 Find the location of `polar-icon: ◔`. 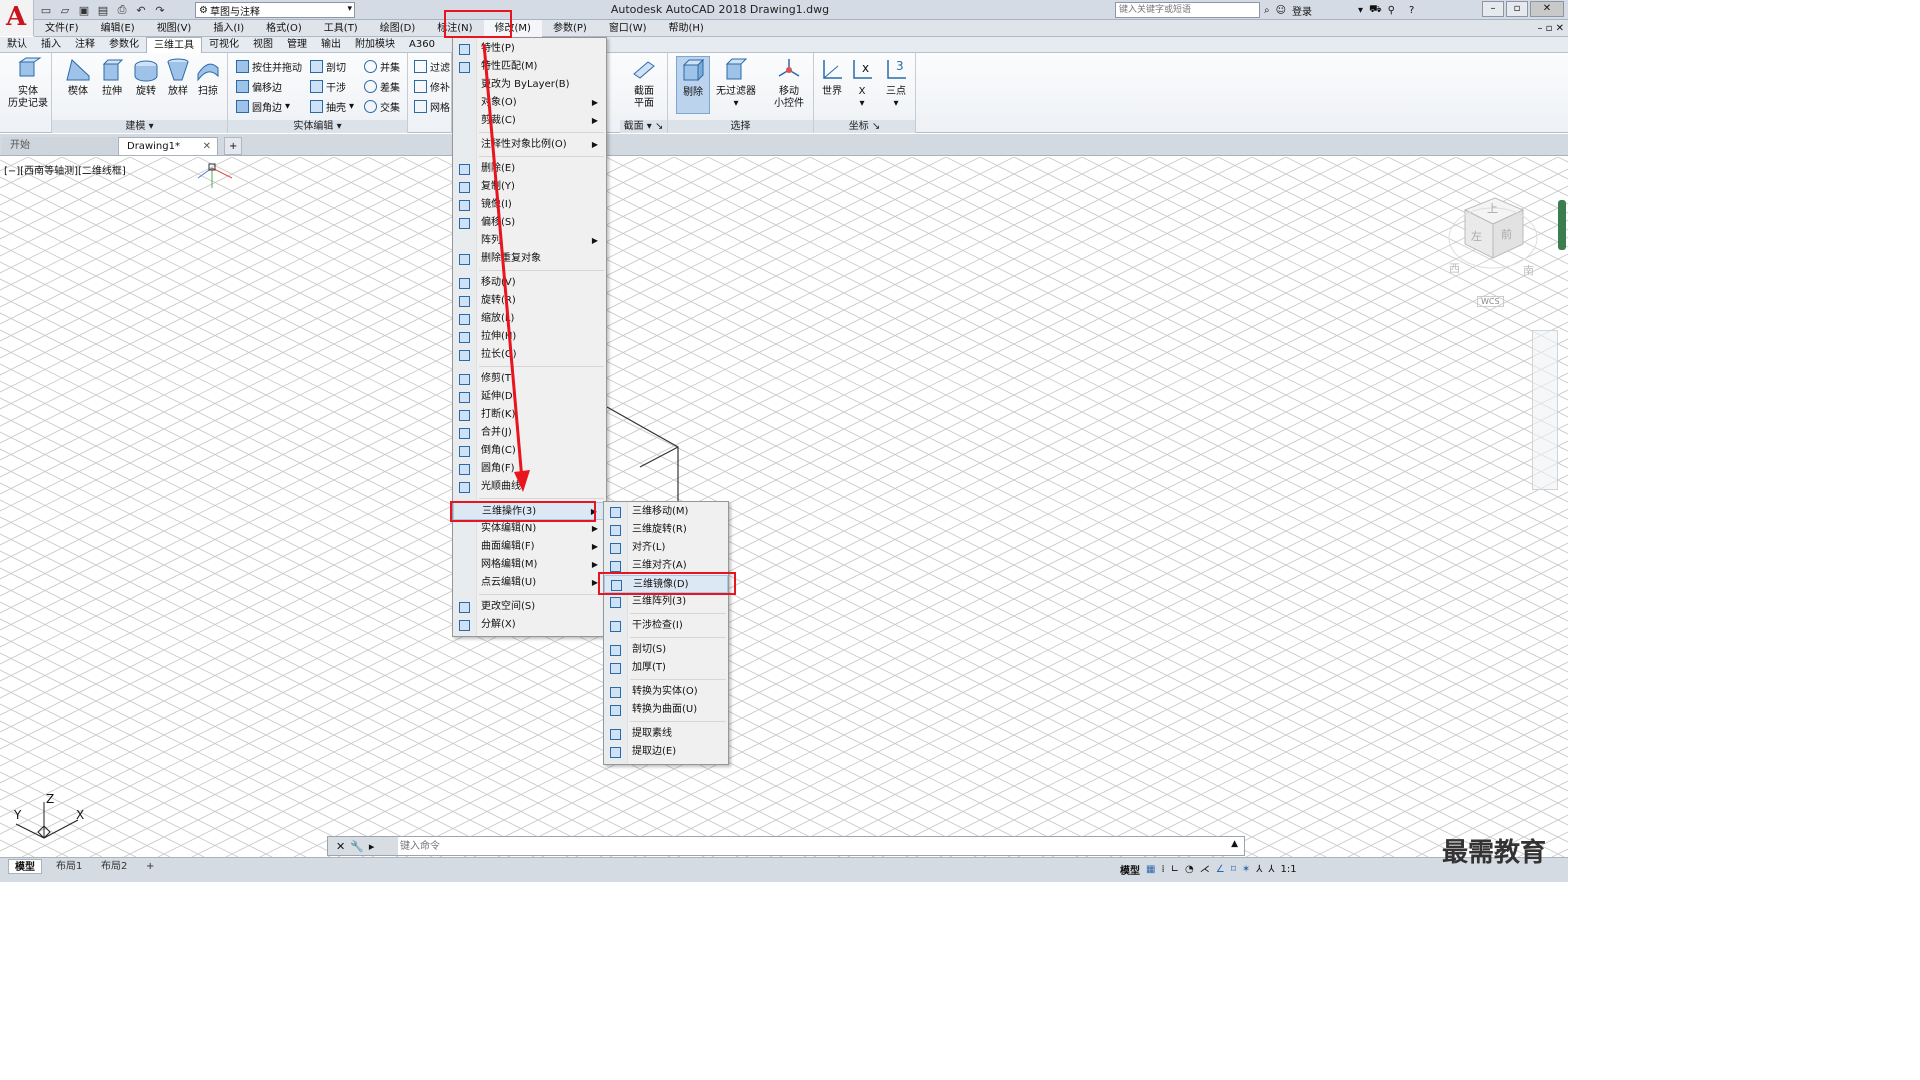

polar-icon: ◔ is located at coordinates (1189, 869).